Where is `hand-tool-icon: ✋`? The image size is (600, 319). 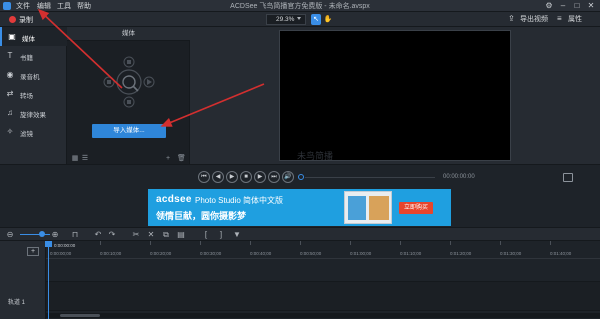
hand-tool-icon: ✋ is located at coordinates (328, 19).